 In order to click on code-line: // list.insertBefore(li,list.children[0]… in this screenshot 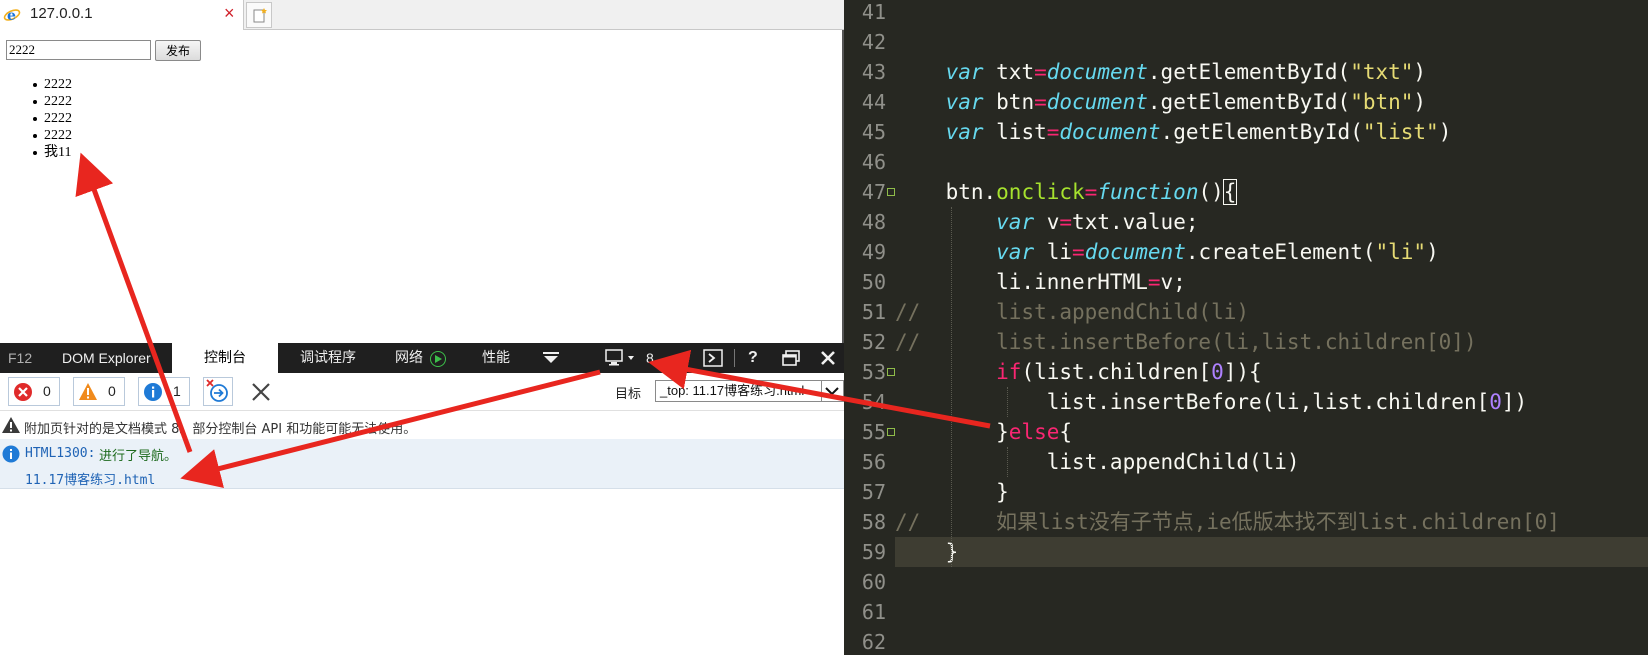, I will do `click(1186, 342)`.